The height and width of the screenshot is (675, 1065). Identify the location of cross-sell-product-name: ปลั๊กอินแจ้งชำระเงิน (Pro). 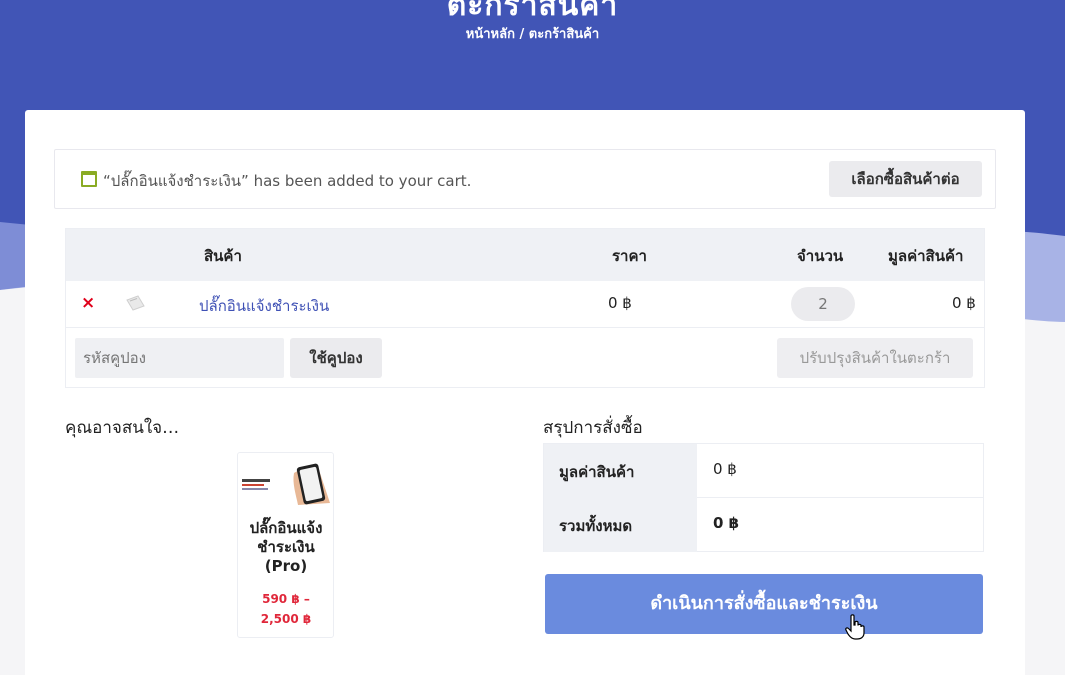
(286, 547).